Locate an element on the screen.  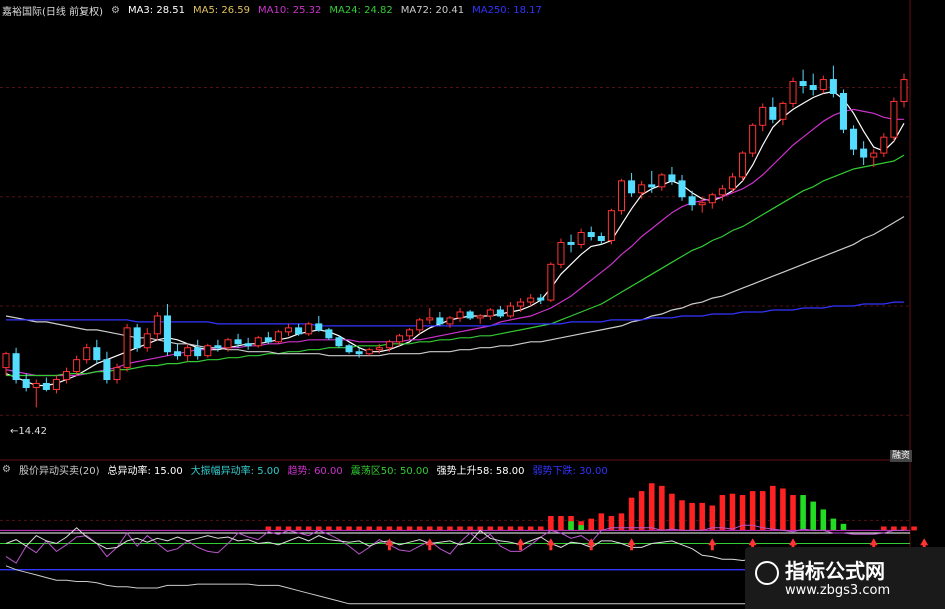
watermark-logo: 指标公式网 www.zbgs3.com is located at coordinates (845, 578).